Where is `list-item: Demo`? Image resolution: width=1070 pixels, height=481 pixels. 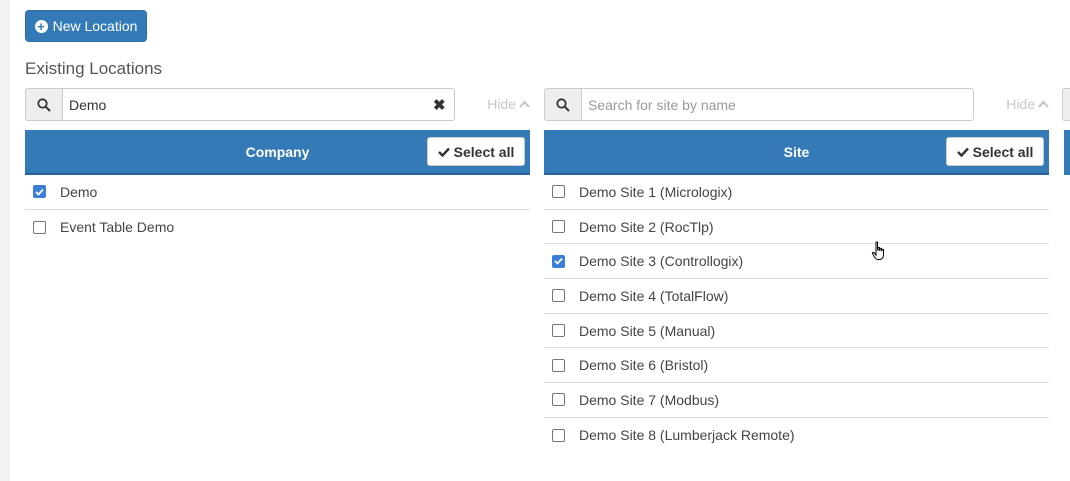
list-item: Demo is located at coordinates (277, 192).